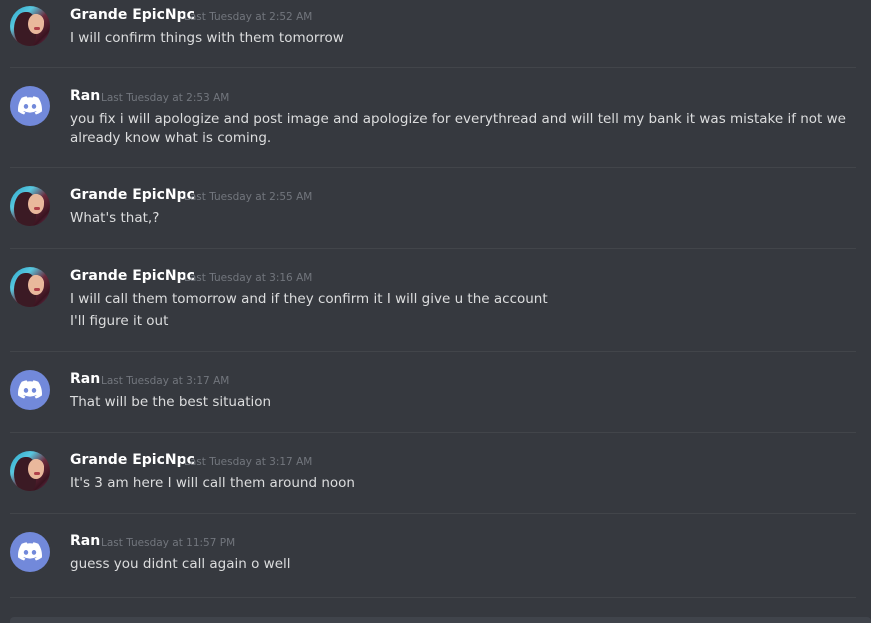 This screenshot has height=623, width=871. What do you see at coordinates (440, 218) in the screenshot?
I see `message-content: What's that,?` at bounding box center [440, 218].